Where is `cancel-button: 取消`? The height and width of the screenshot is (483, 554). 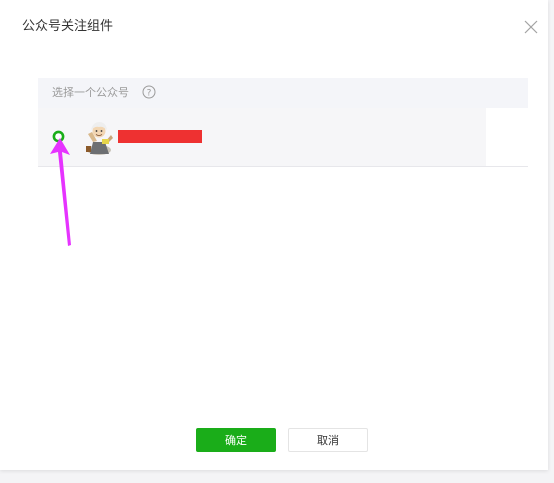 cancel-button: 取消 is located at coordinates (328, 440).